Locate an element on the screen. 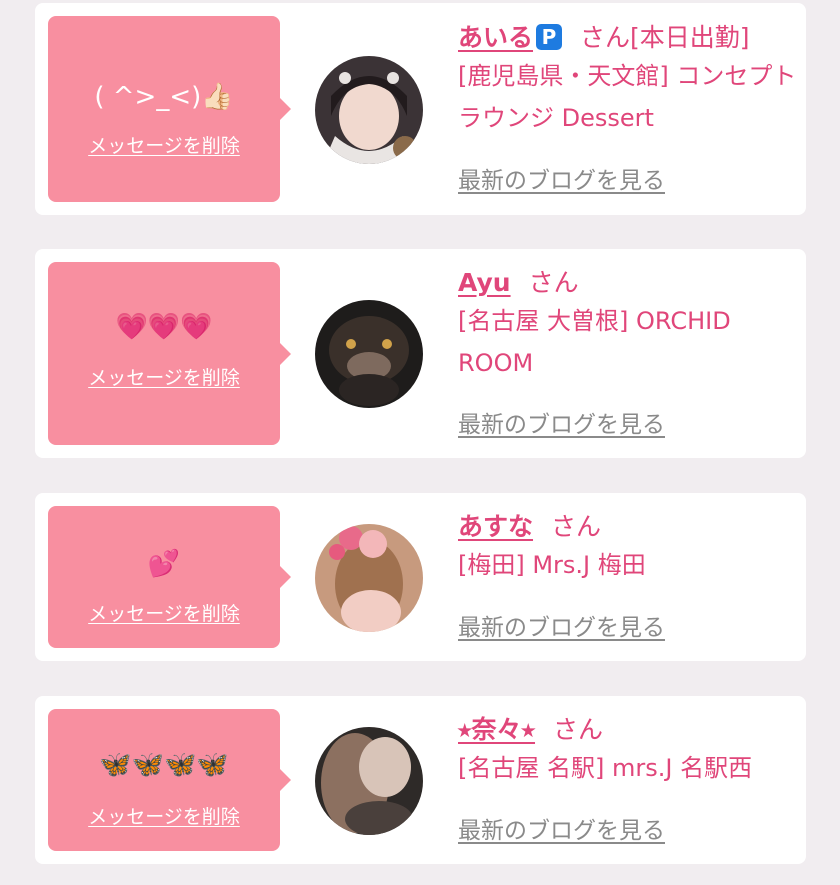 The height and width of the screenshot is (885, 840). message-bubble: 💕 メッセージを削除 is located at coordinates (169, 577).